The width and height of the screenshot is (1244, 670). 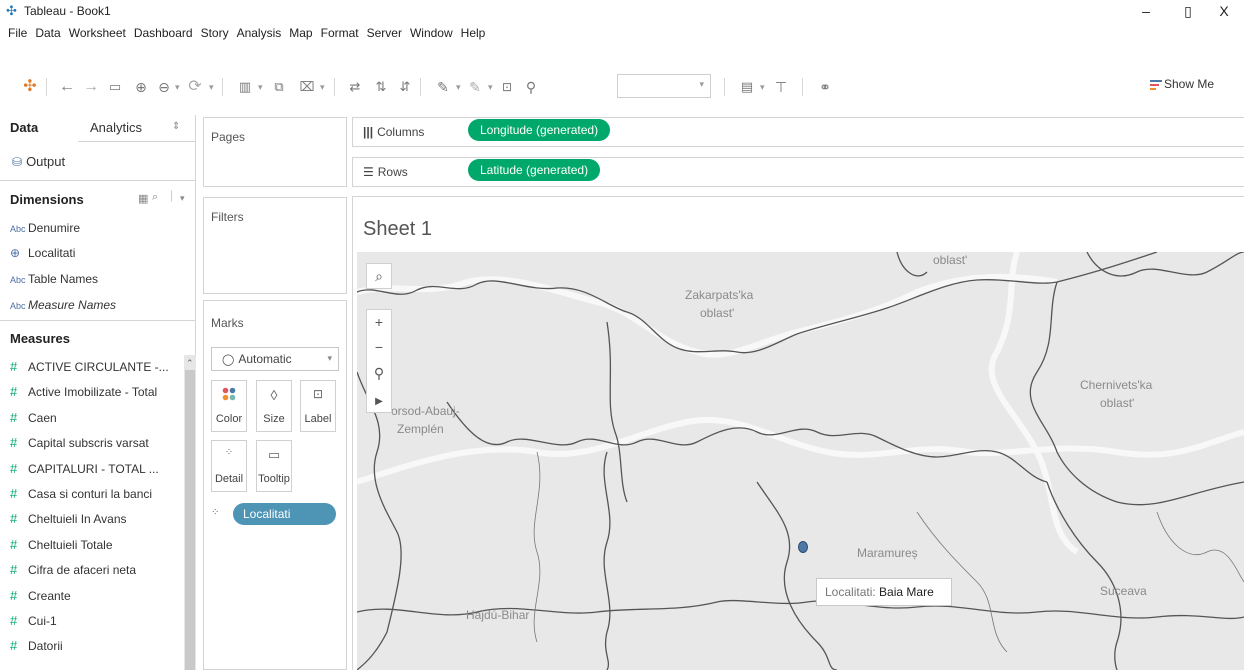 I want to click on color-button: Color, so click(x=229, y=406).